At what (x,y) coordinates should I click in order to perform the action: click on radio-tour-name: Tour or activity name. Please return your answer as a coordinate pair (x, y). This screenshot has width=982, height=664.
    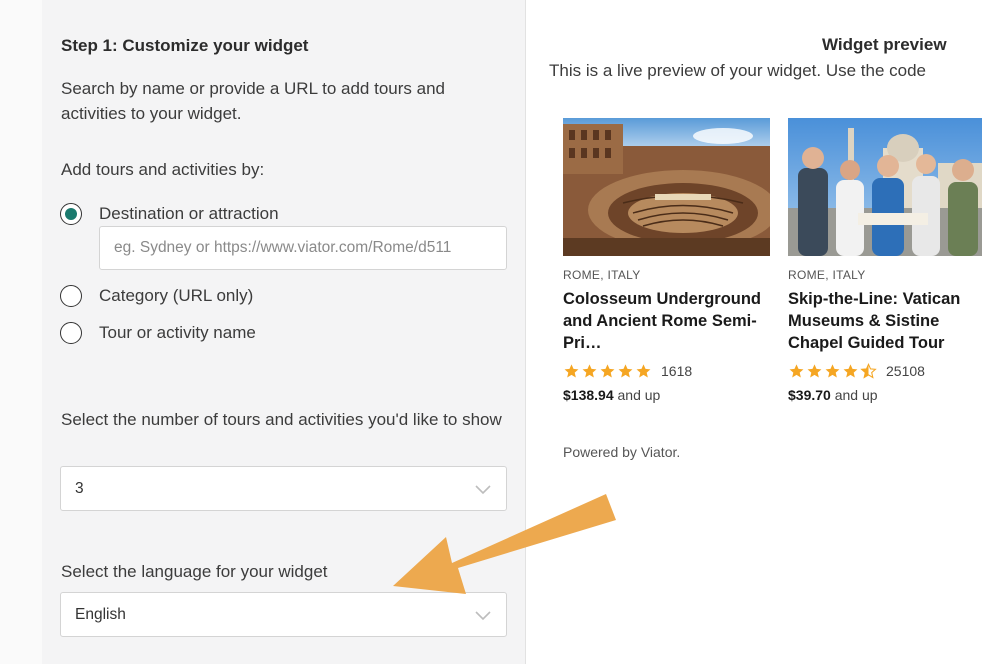
    Looking at the image, I should click on (158, 333).